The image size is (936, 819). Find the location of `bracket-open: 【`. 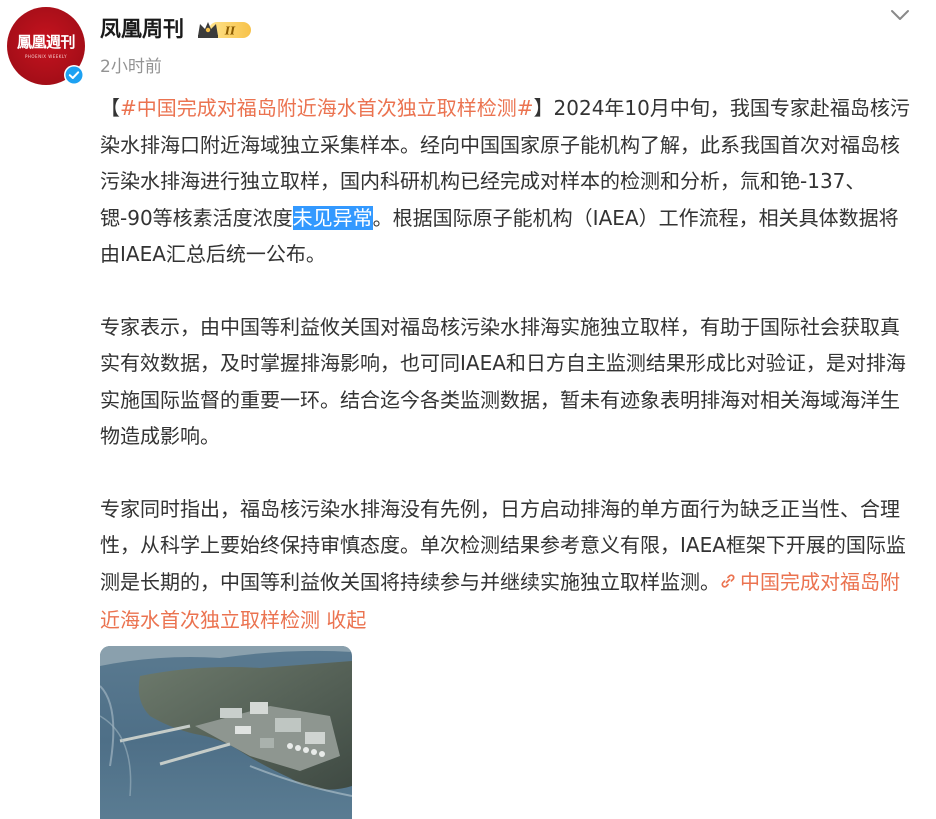

bracket-open: 【 is located at coordinates (110, 108).